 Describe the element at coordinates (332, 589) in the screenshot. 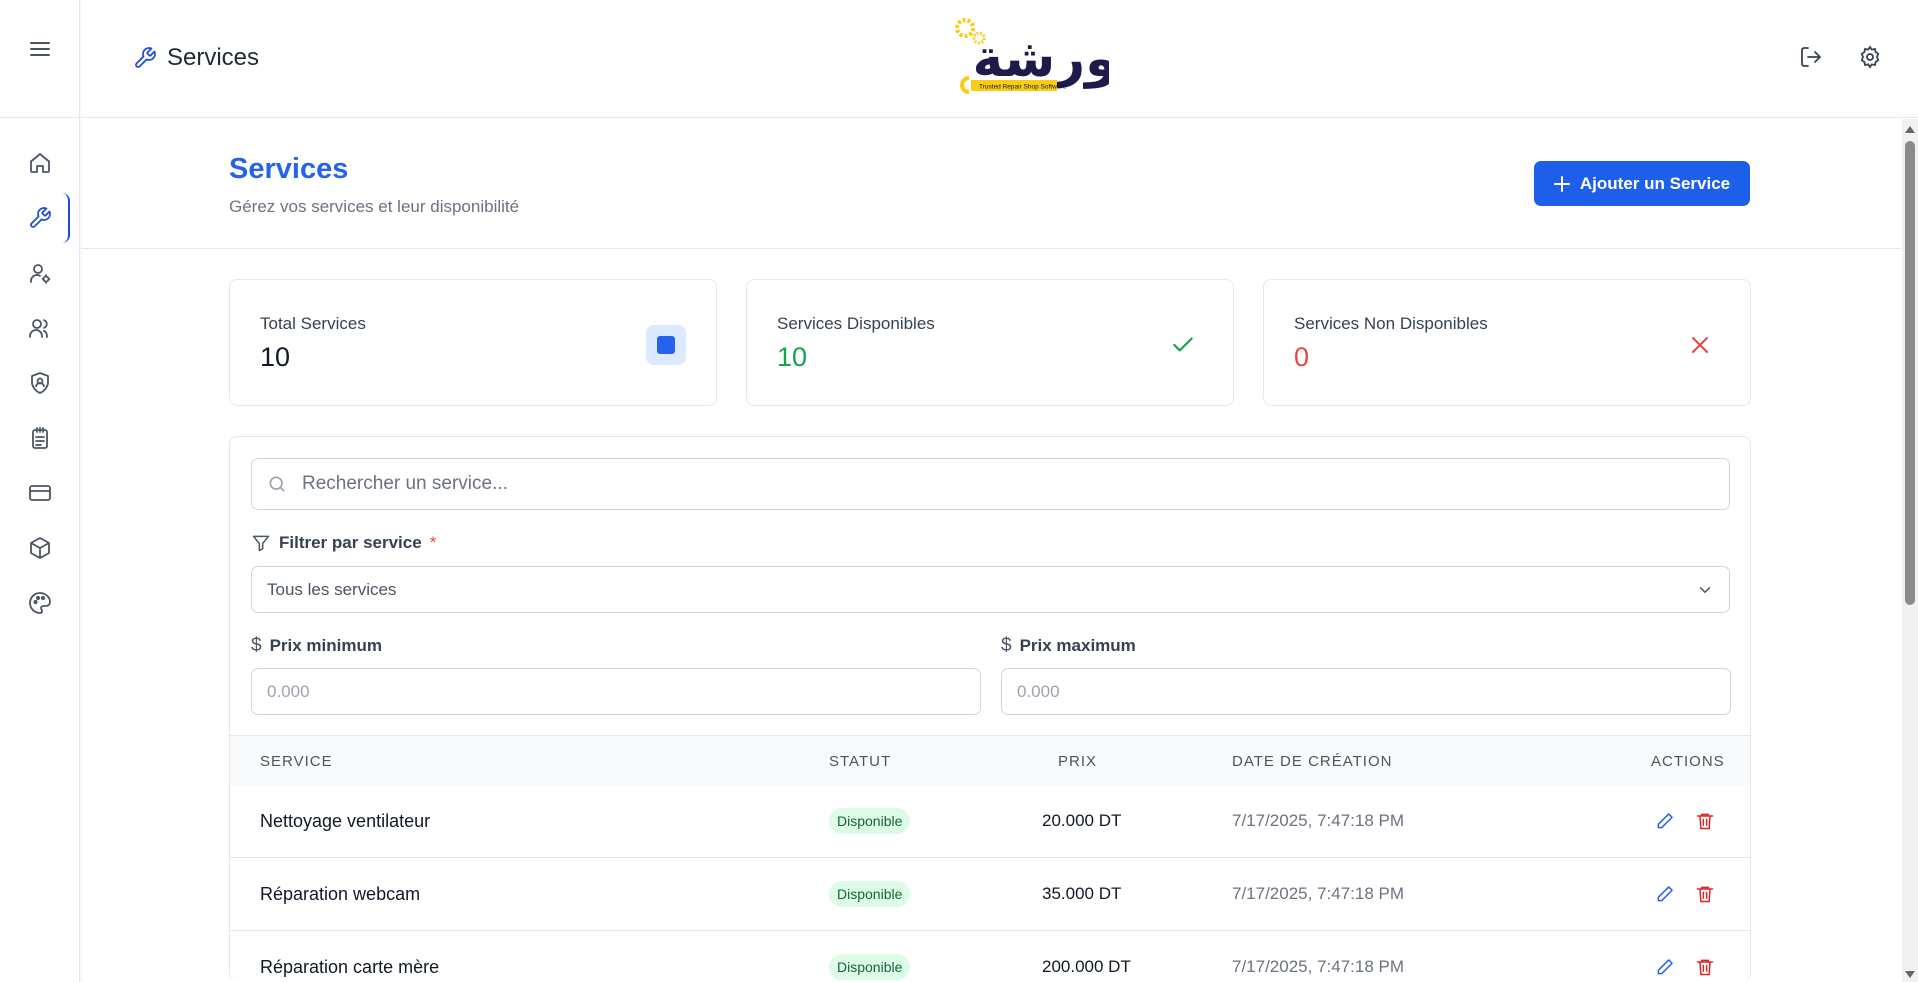

I see `service-filter-value: Tous les services` at that location.